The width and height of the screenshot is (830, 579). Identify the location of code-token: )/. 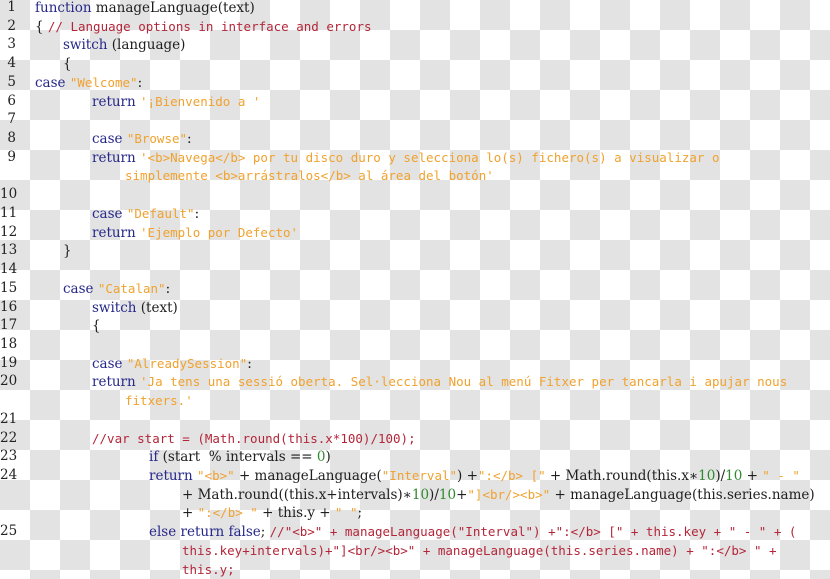
(720, 476).